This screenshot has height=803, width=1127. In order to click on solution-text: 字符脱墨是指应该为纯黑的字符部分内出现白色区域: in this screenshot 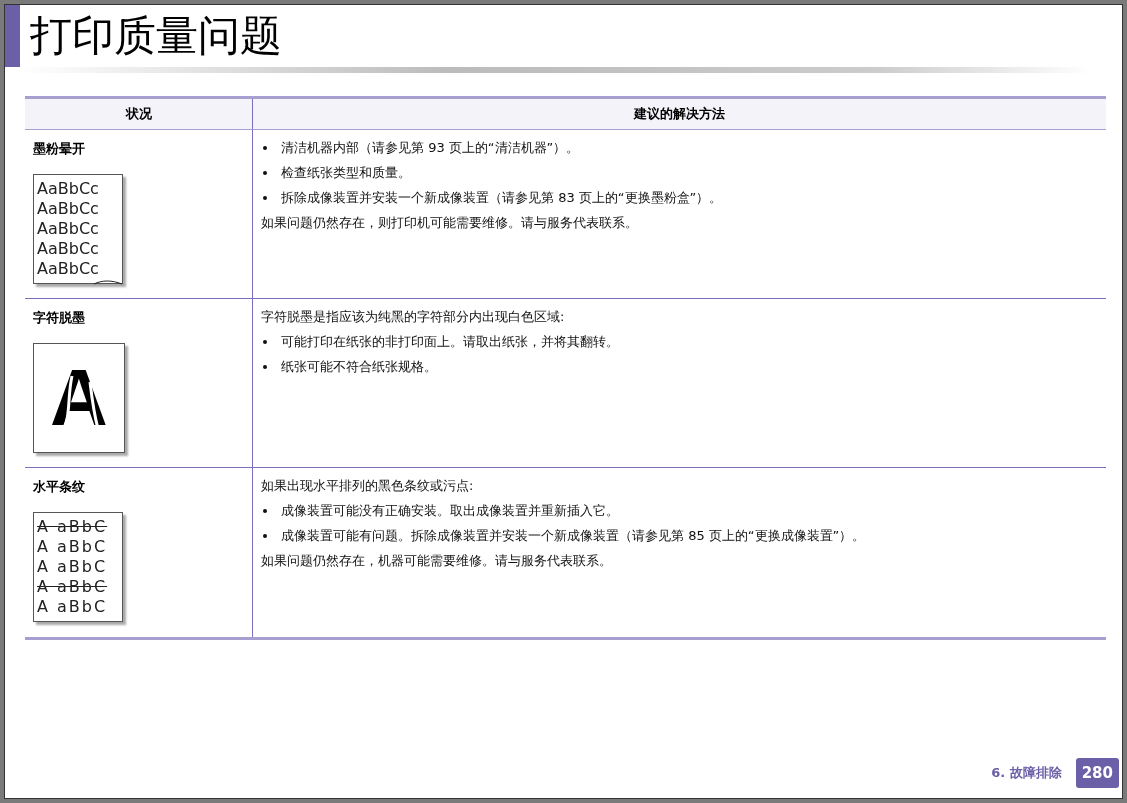, I will do `click(413, 317)`.